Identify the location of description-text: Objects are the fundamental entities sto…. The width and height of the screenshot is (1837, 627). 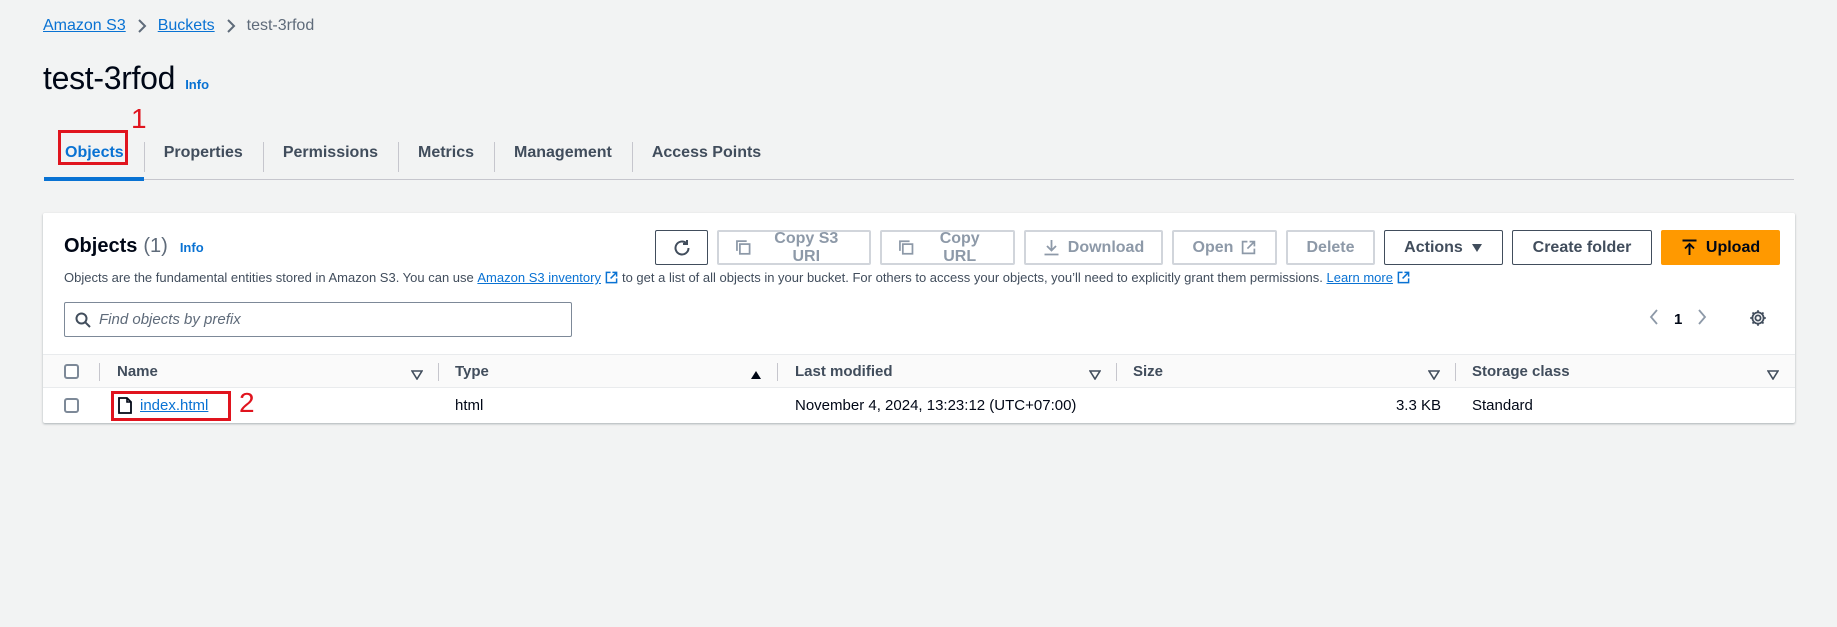
(269, 277).